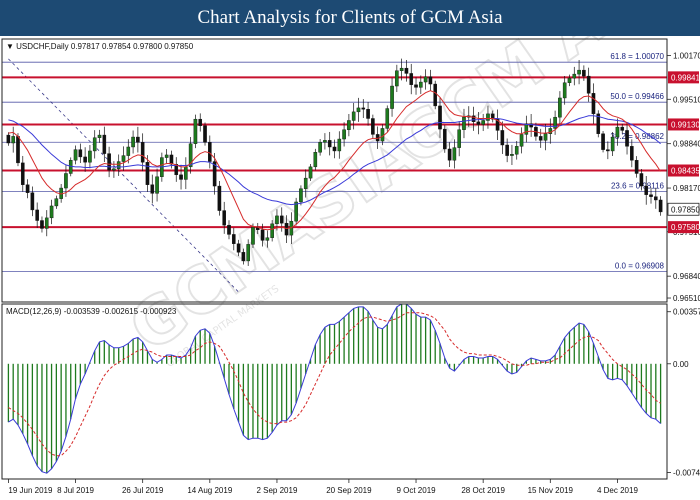  Describe the element at coordinates (685, 227) in the screenshot. I see `level-tag-label: 0.97580` at that location.